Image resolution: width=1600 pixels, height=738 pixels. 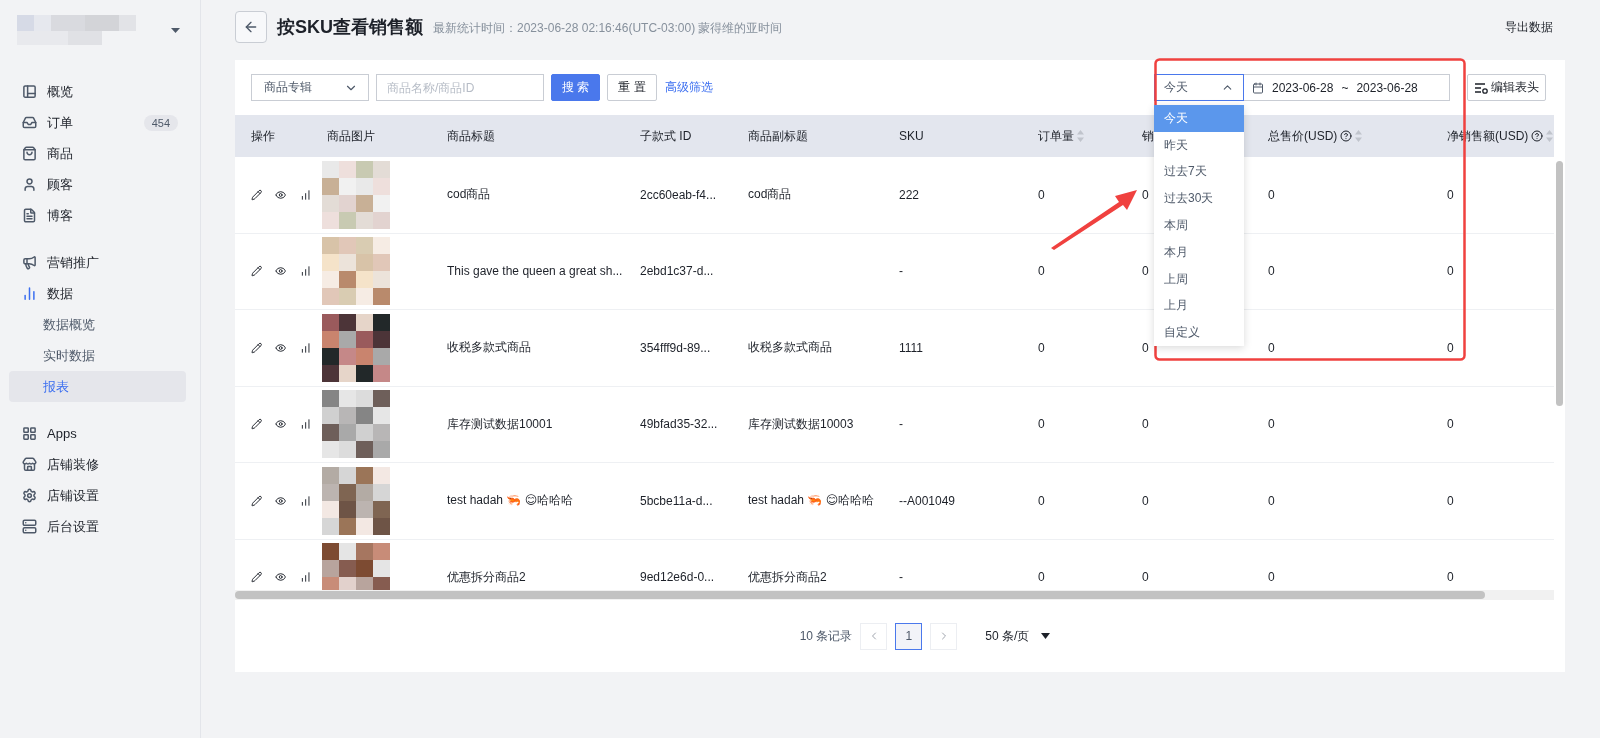 I want to click on record-count: 10 条记录, so click(x=826, y=636).